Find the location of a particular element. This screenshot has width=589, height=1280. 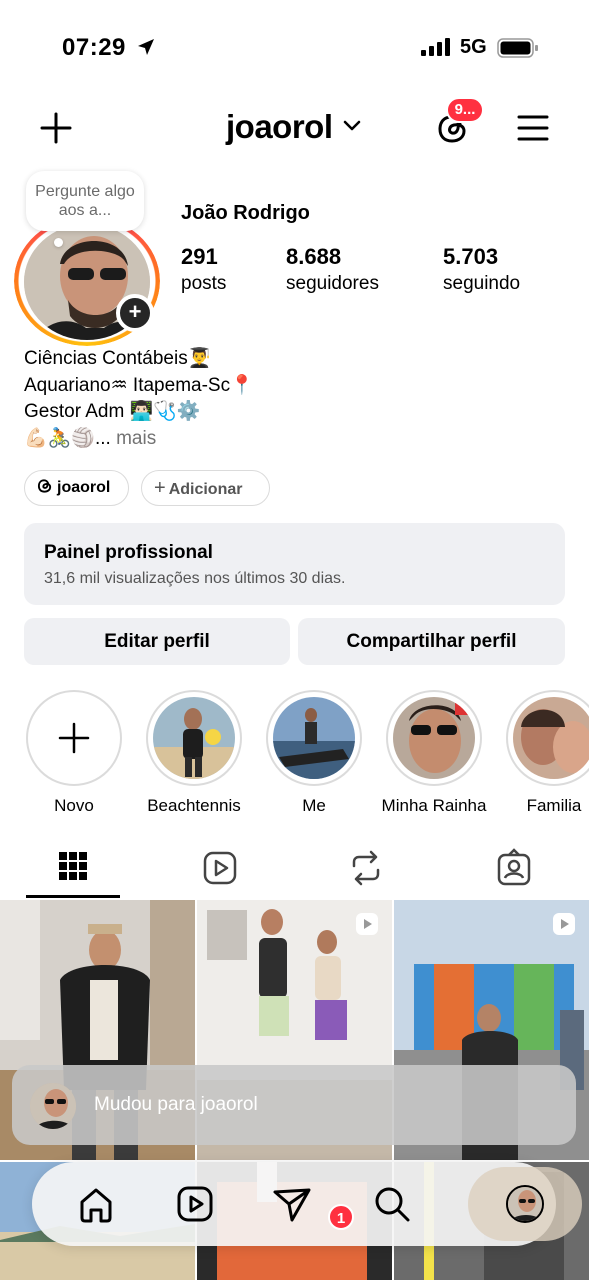

stat-label: posts is located at coordinates (204, 283).